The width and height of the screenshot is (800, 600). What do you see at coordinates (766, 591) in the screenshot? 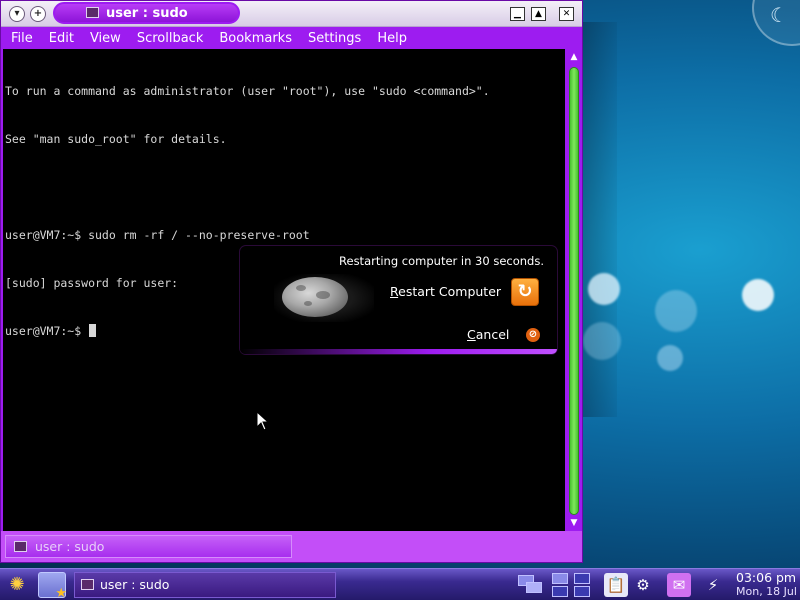
I see `clock-date: Mon, 18 Jul` at bounding box center [766, 591].